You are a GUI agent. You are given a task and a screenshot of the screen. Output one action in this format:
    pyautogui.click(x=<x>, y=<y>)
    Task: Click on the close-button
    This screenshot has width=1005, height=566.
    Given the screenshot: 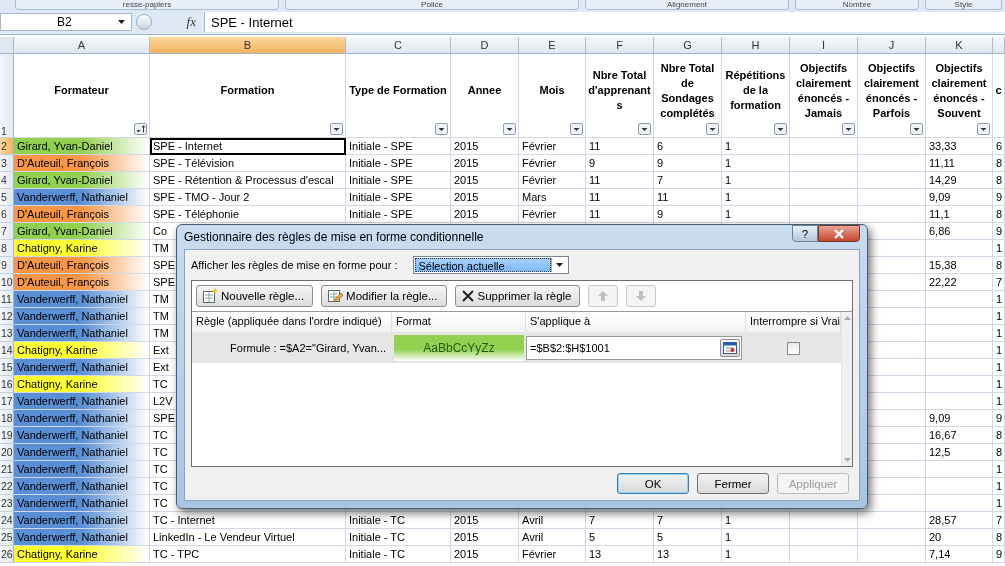 What is the action you would take?
    pyautogui.click(x=839, y=233)
    